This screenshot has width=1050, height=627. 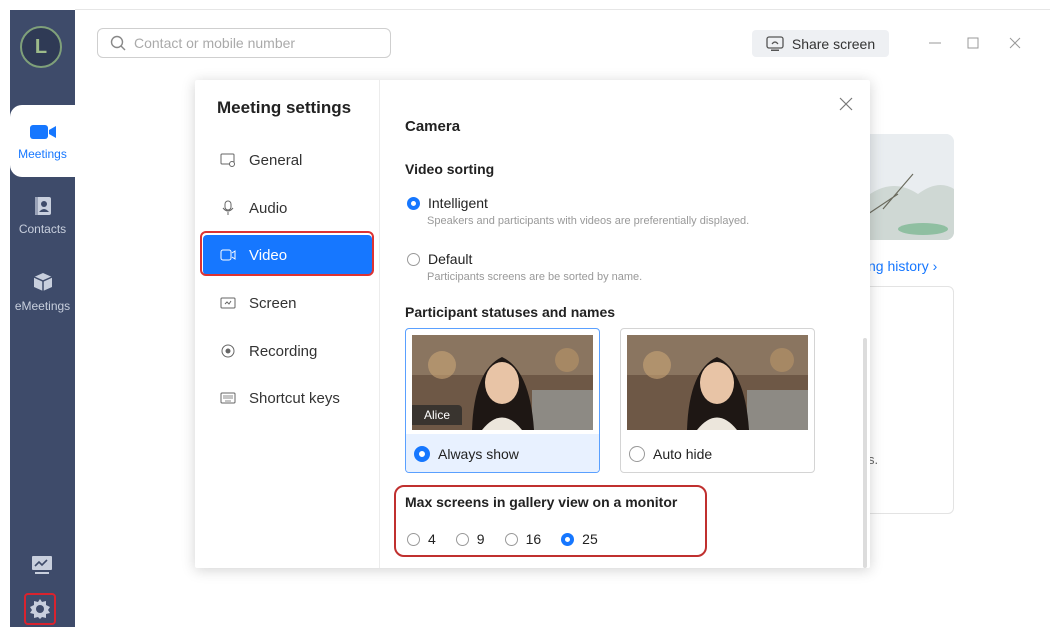 What do you see at coordinates (433, 126) in the screenshot?
I see `camera-heading: Camera` at bounding box center [433, 126].